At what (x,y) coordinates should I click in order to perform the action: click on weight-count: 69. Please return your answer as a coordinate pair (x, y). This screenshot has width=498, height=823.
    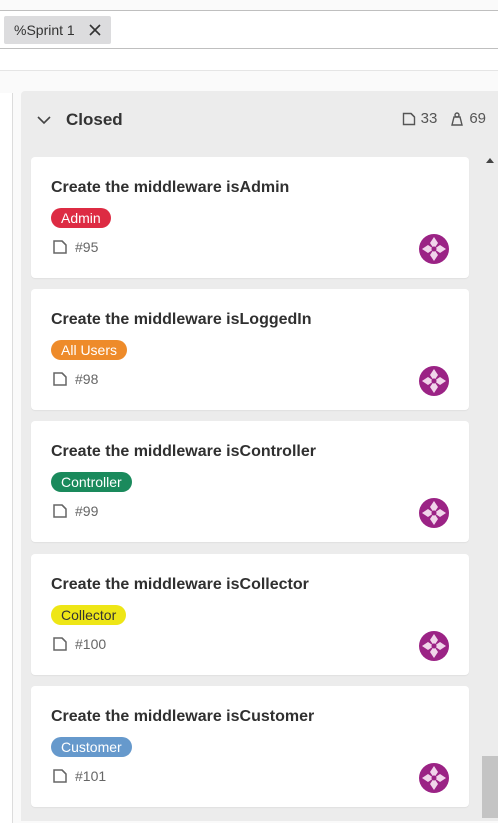
    Looking at the image, I should click on (477, 118).